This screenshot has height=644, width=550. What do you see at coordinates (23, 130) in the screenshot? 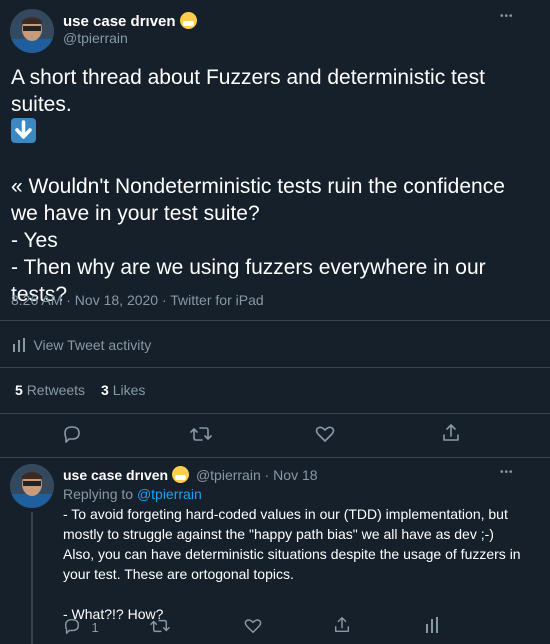
I see `down-arrow-emoji-icon` at bounding box center [23, 130].